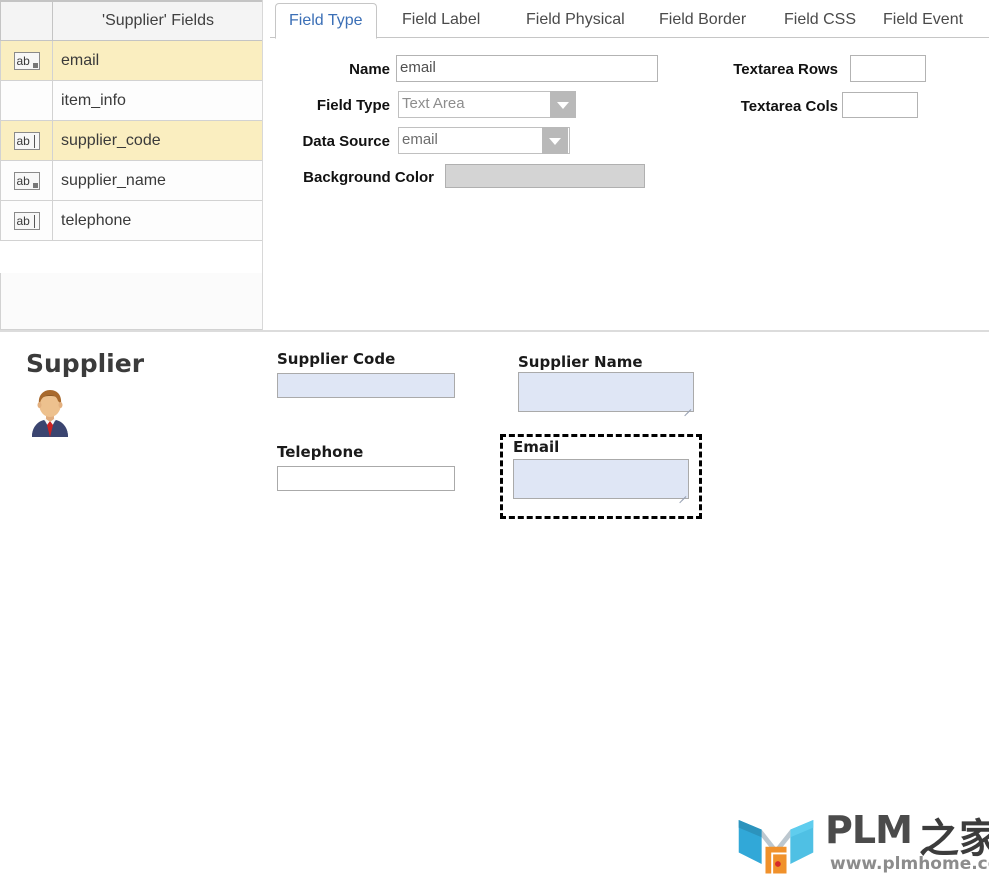 This screenshot has height=882, width=989. I want to click on tab-field-event: Field Event, so click(923, 21).